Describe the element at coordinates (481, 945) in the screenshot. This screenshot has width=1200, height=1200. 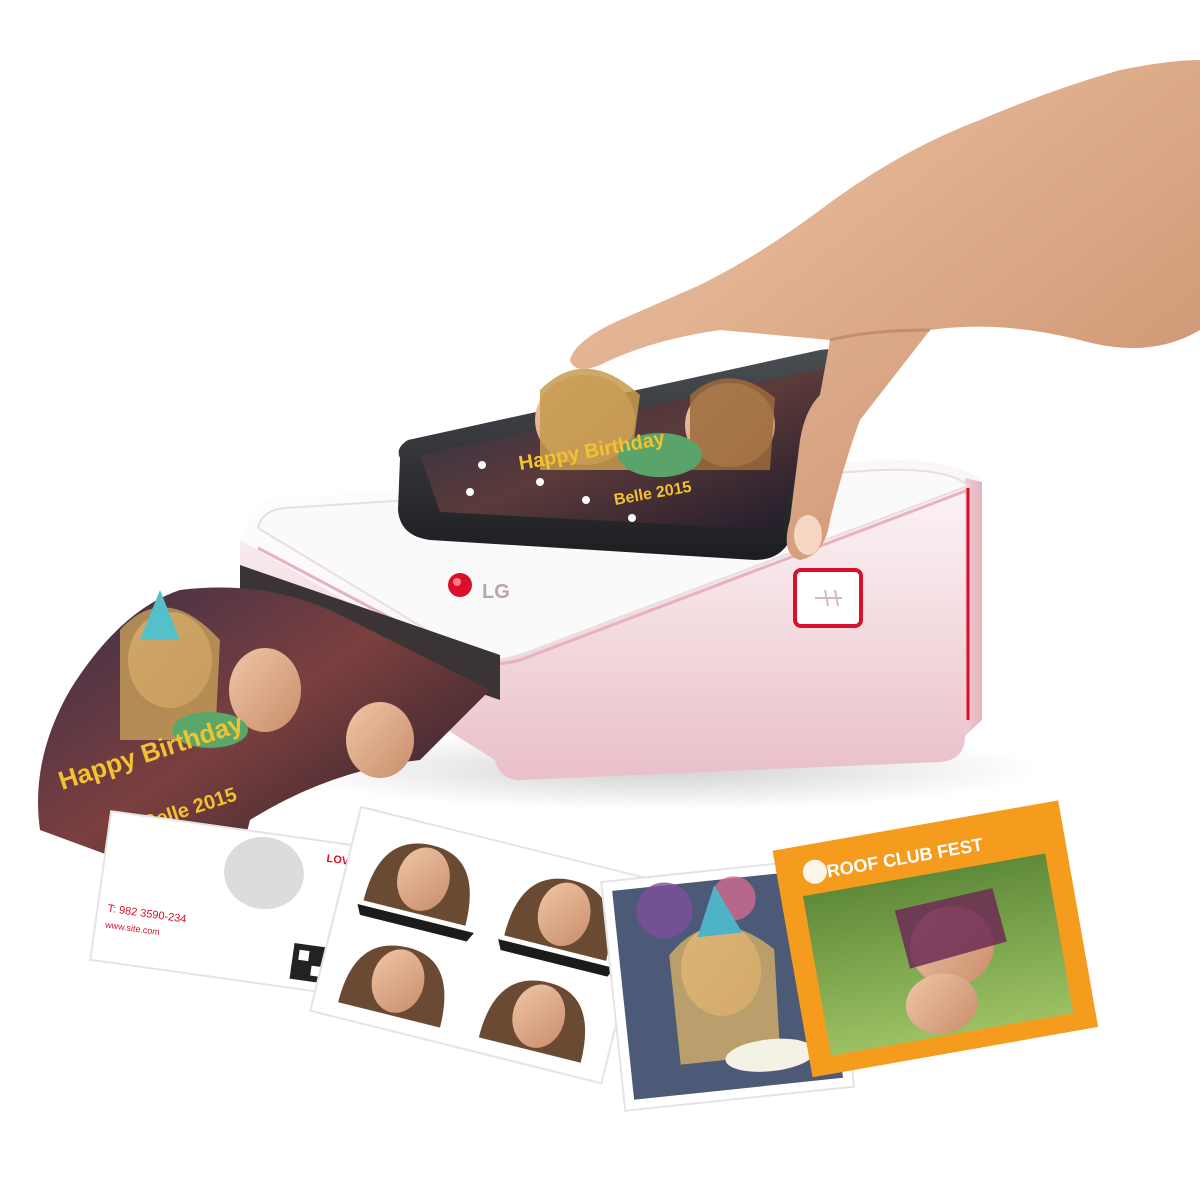
I see `id-photo-sheet` at that location.